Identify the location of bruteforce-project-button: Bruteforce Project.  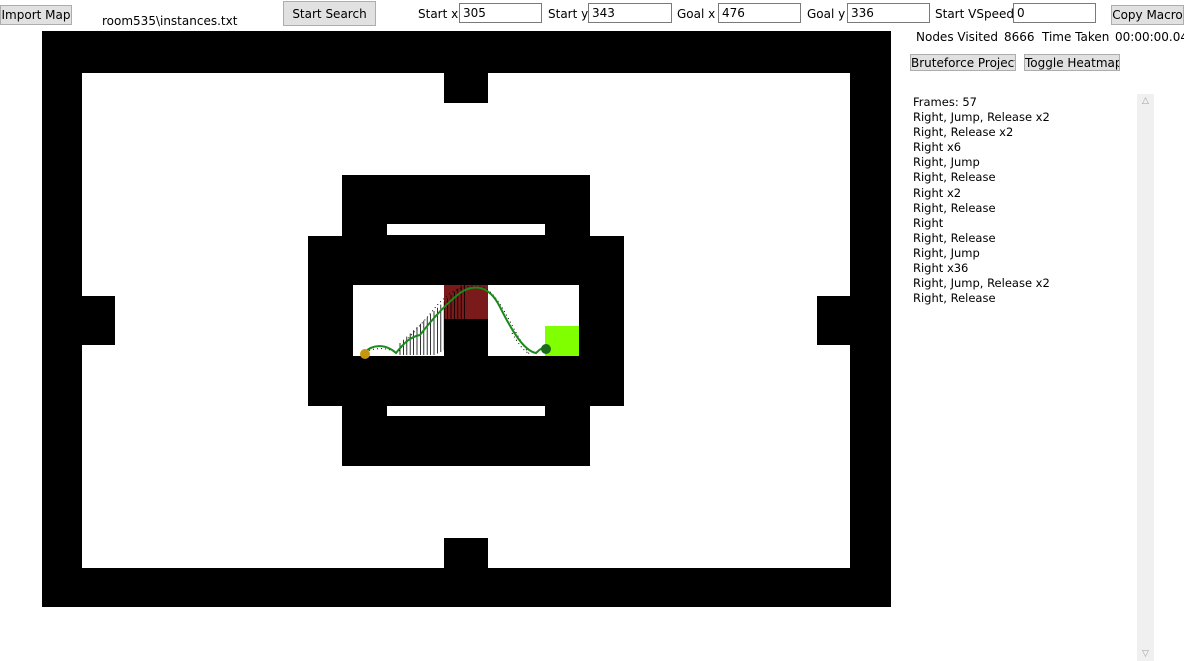
(963, 62).